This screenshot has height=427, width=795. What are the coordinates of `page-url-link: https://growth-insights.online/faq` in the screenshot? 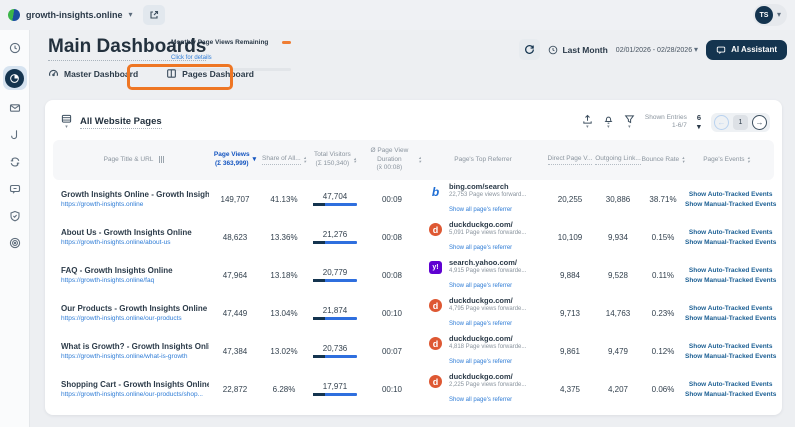 It's located at (135, 280).